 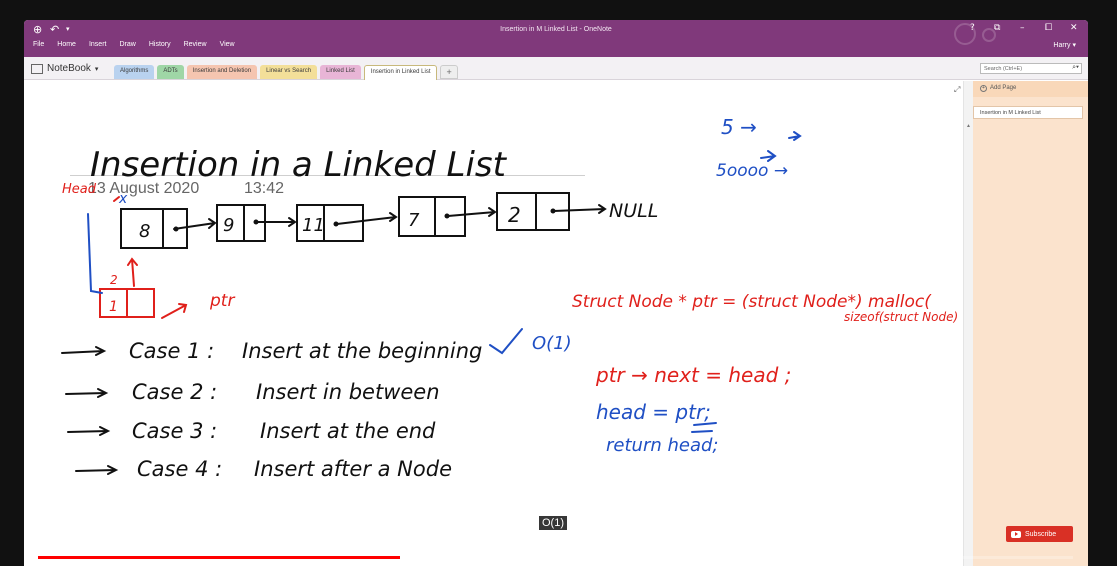 What do you see at coordinates (96, 69) in the screenshot?
I see `chevron-down-icon: ▾` at bounding box center [96, 69].